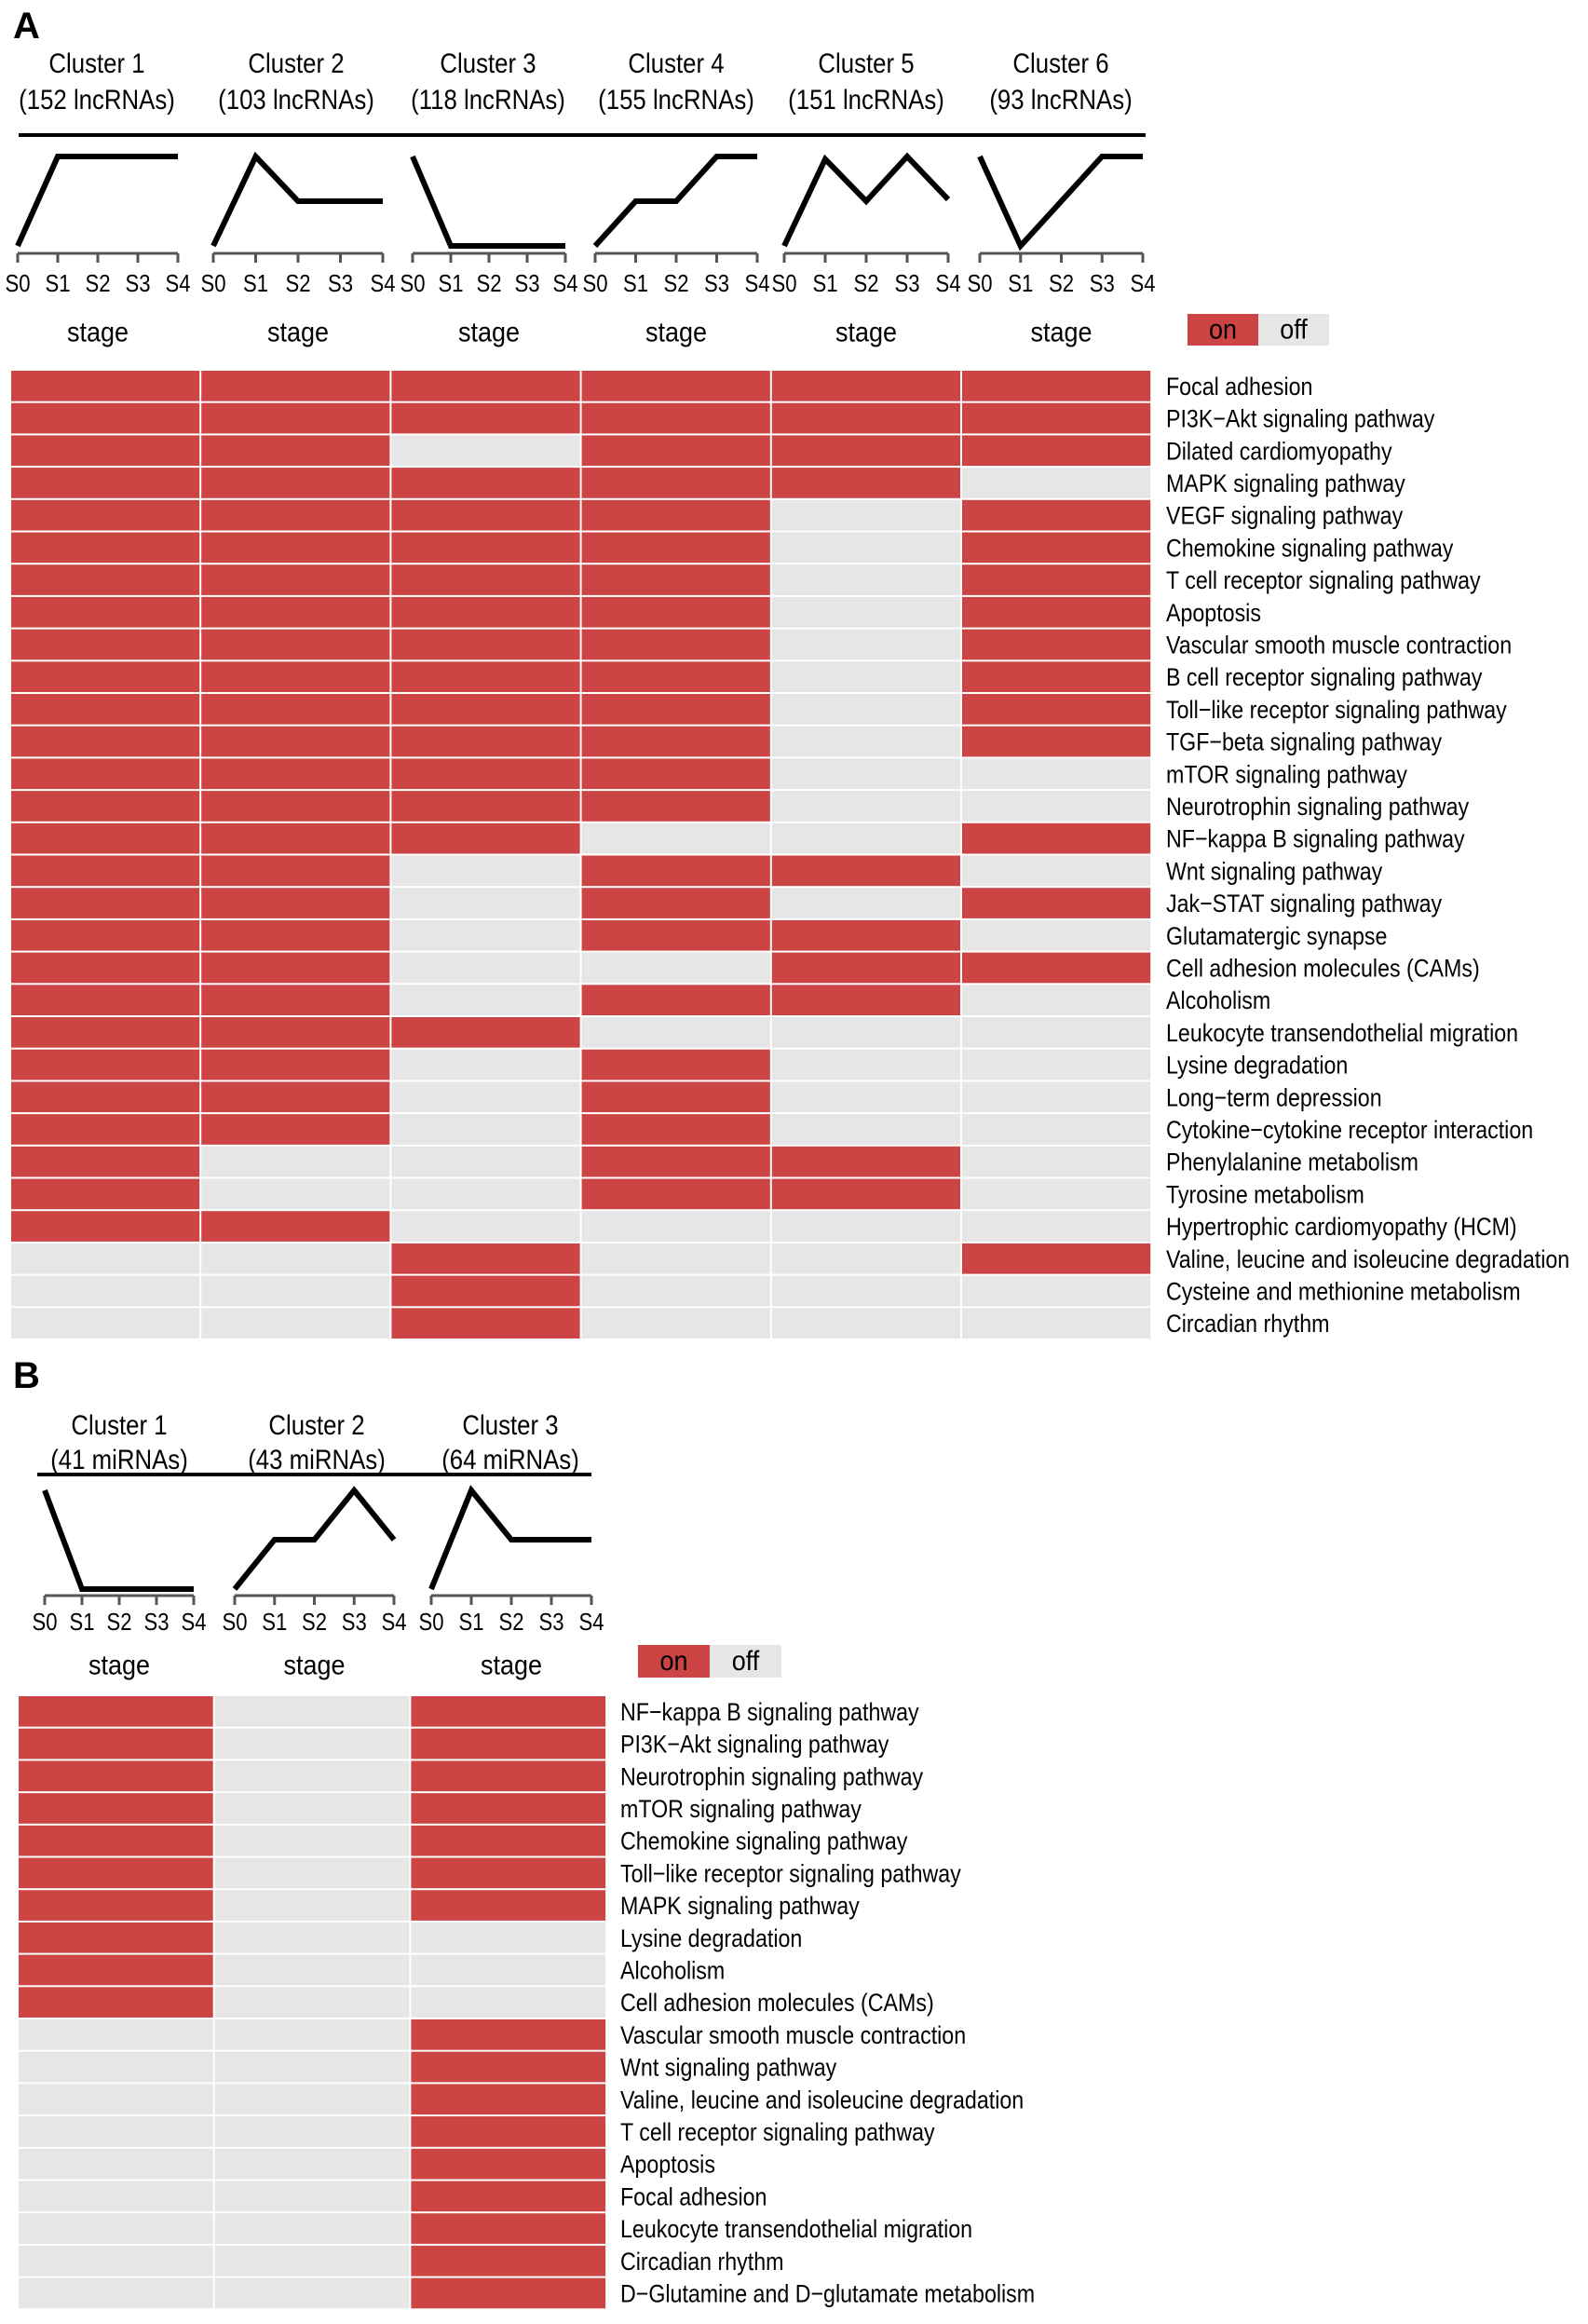  I want to click on legend-off-label-group: off, so click(746, 1662).